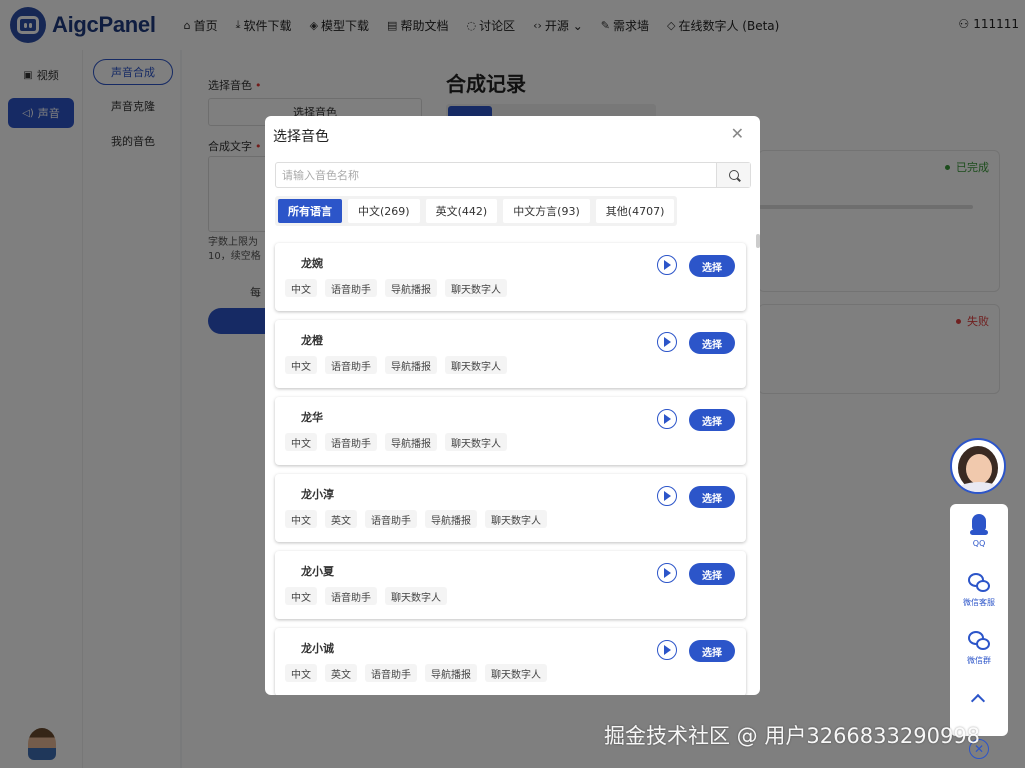  I want to click on search-input, so click(496, 175).